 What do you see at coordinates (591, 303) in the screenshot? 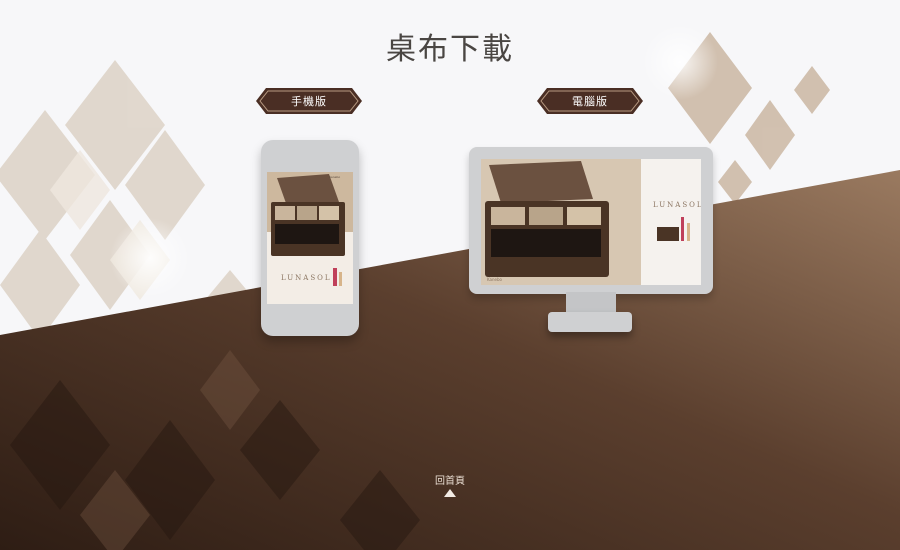
I see `monitor-stand-neck` at bounding box center [591, 303].